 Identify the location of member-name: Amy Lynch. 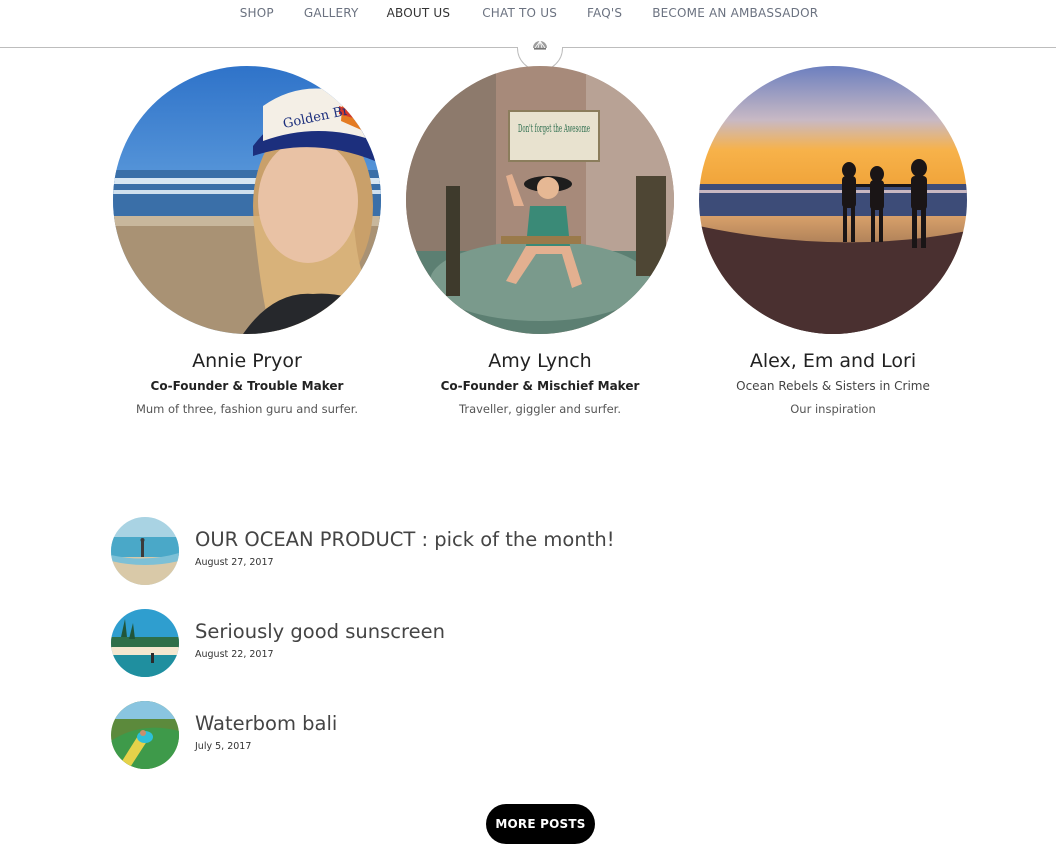
(540, 361).